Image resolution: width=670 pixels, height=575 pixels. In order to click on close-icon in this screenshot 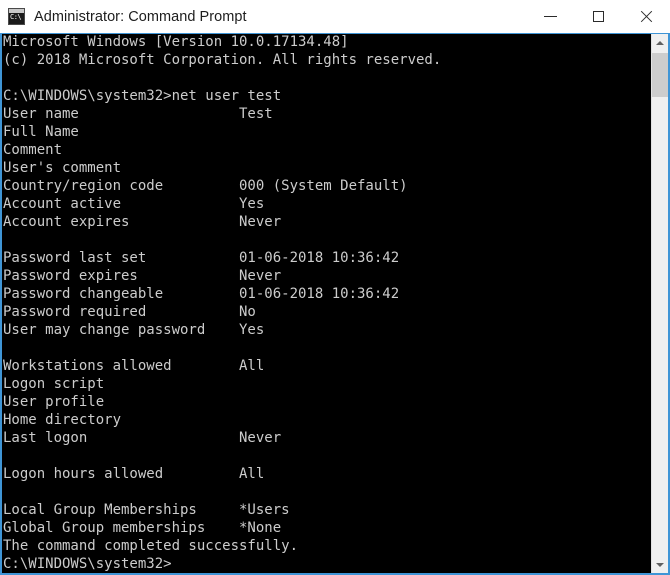, I will do `click(646, 16)`.